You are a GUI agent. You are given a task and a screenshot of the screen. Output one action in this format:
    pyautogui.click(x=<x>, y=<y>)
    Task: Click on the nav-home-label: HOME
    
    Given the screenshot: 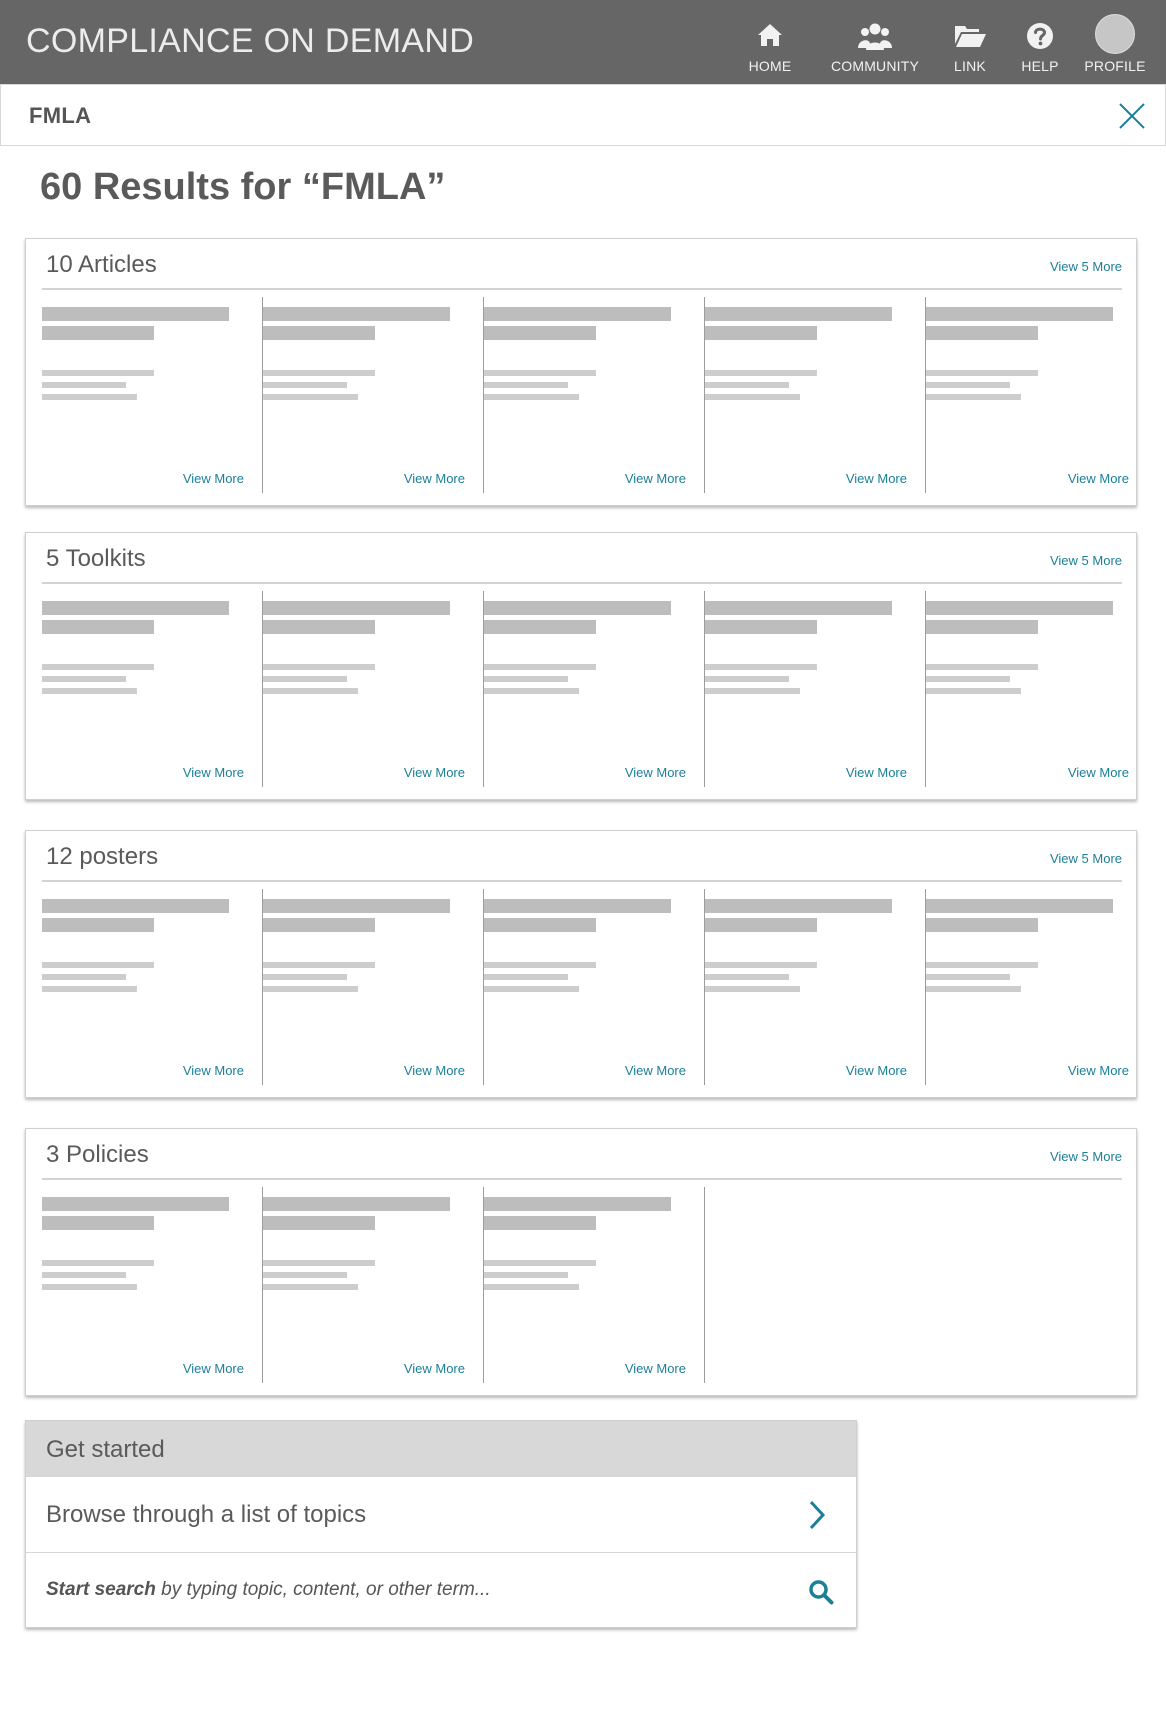 What is the action you would take?
    pyautogui.click(x=770, y=66)
    